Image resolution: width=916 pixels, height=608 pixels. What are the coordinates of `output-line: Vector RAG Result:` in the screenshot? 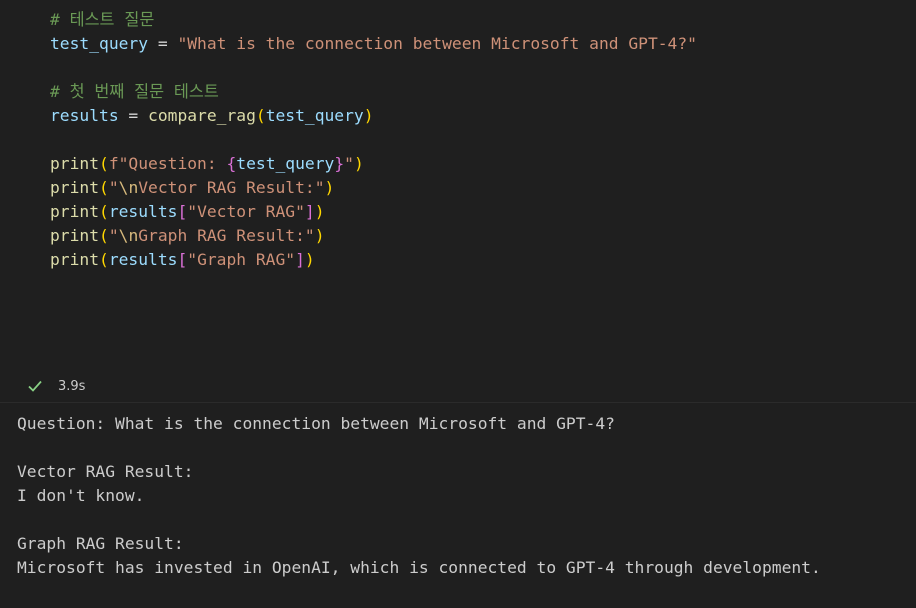 It's located at (105, 471).